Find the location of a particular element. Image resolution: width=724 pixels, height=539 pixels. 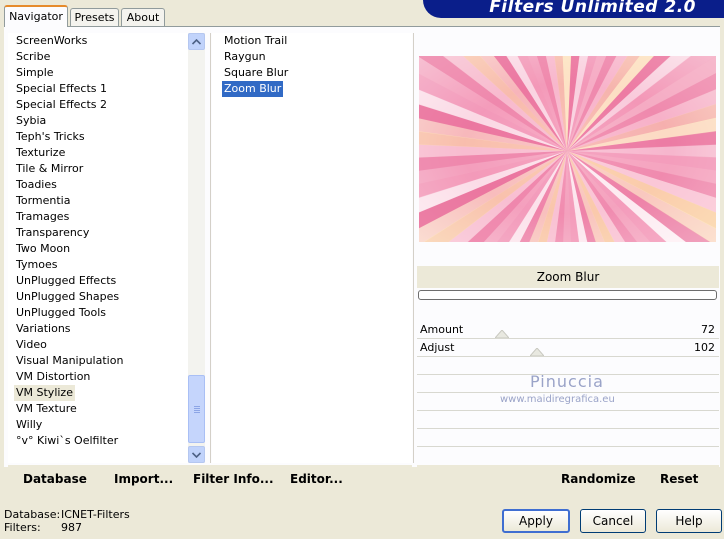

status-filters-value: 987 is located at coordinates (71, 527).